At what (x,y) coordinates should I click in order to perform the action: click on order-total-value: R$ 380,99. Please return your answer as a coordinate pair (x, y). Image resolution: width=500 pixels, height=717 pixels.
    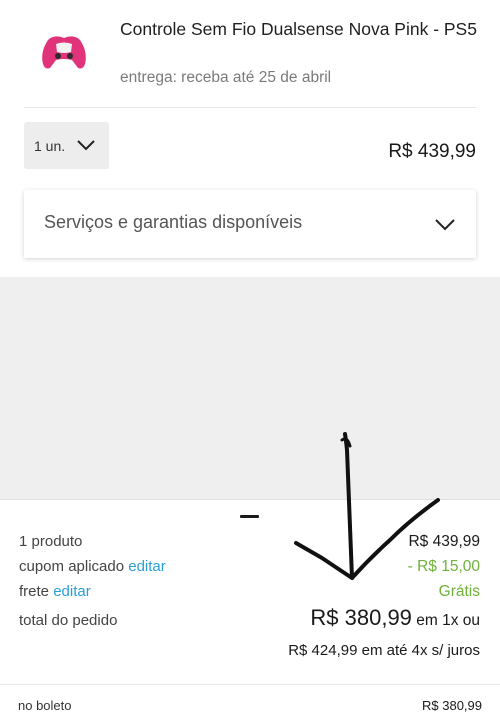
    Looking at the image, I should click on (361, 617).